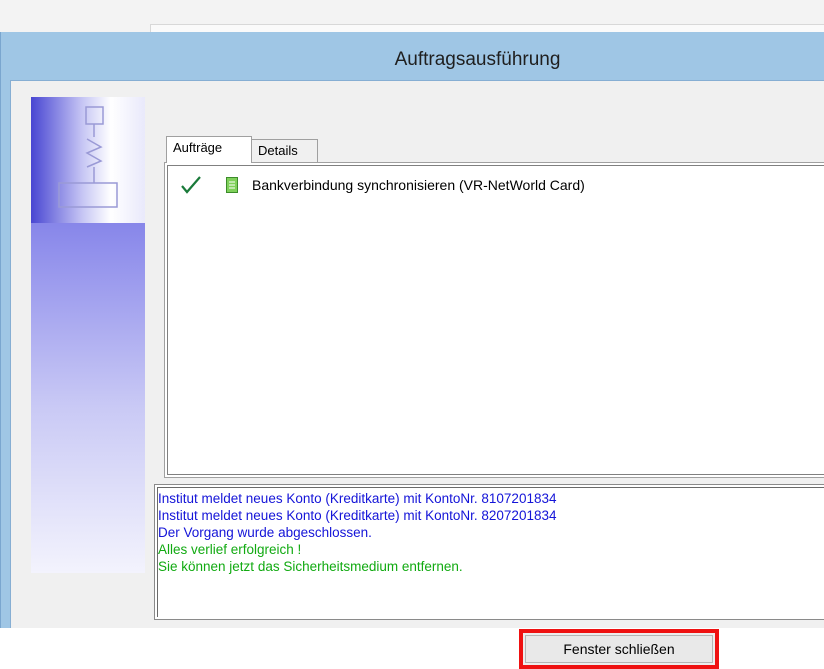 This screenshot has width=824, height=669. Describe the element at coordinates (232, 185) in the screenshot. I see `document-icon` at that location.